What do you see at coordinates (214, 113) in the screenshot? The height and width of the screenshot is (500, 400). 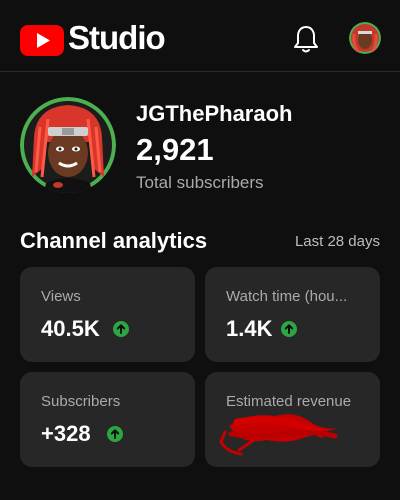 I see `channel-name: JGThePharaoh` at bounding box center [214, 113].